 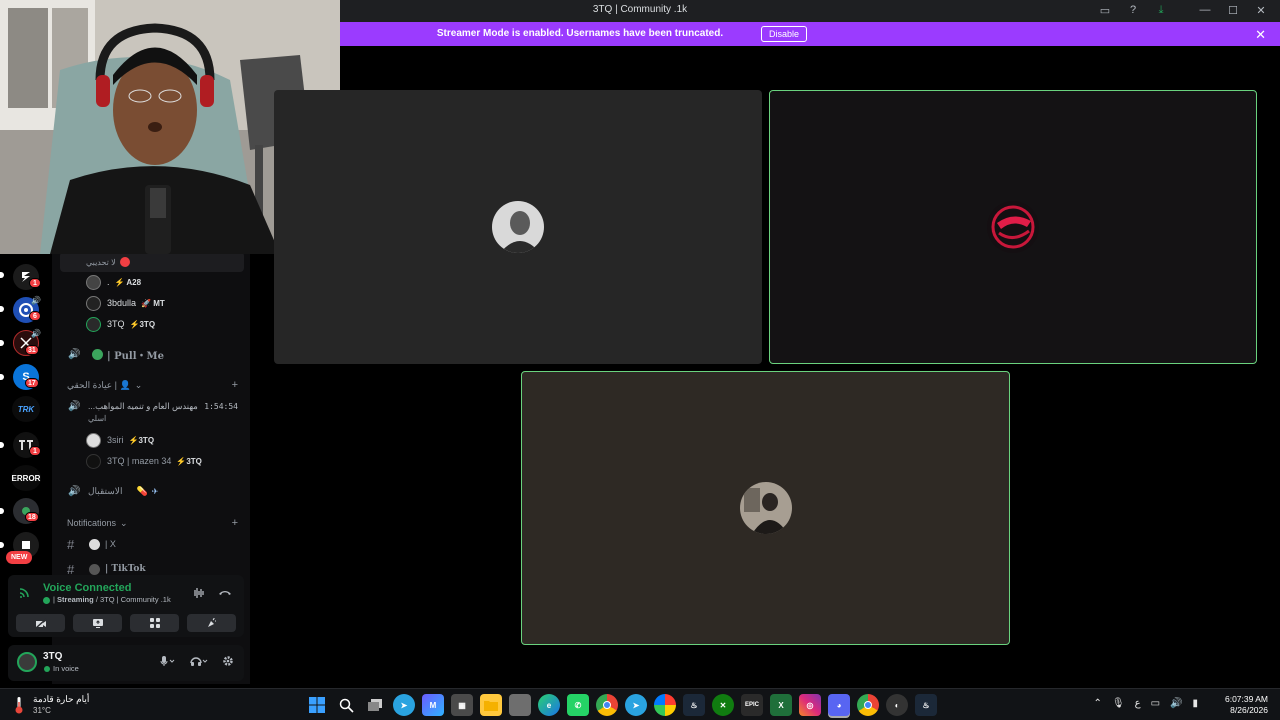 I want to click on server-icon-trk: TRK, so click(x=26, y=409).